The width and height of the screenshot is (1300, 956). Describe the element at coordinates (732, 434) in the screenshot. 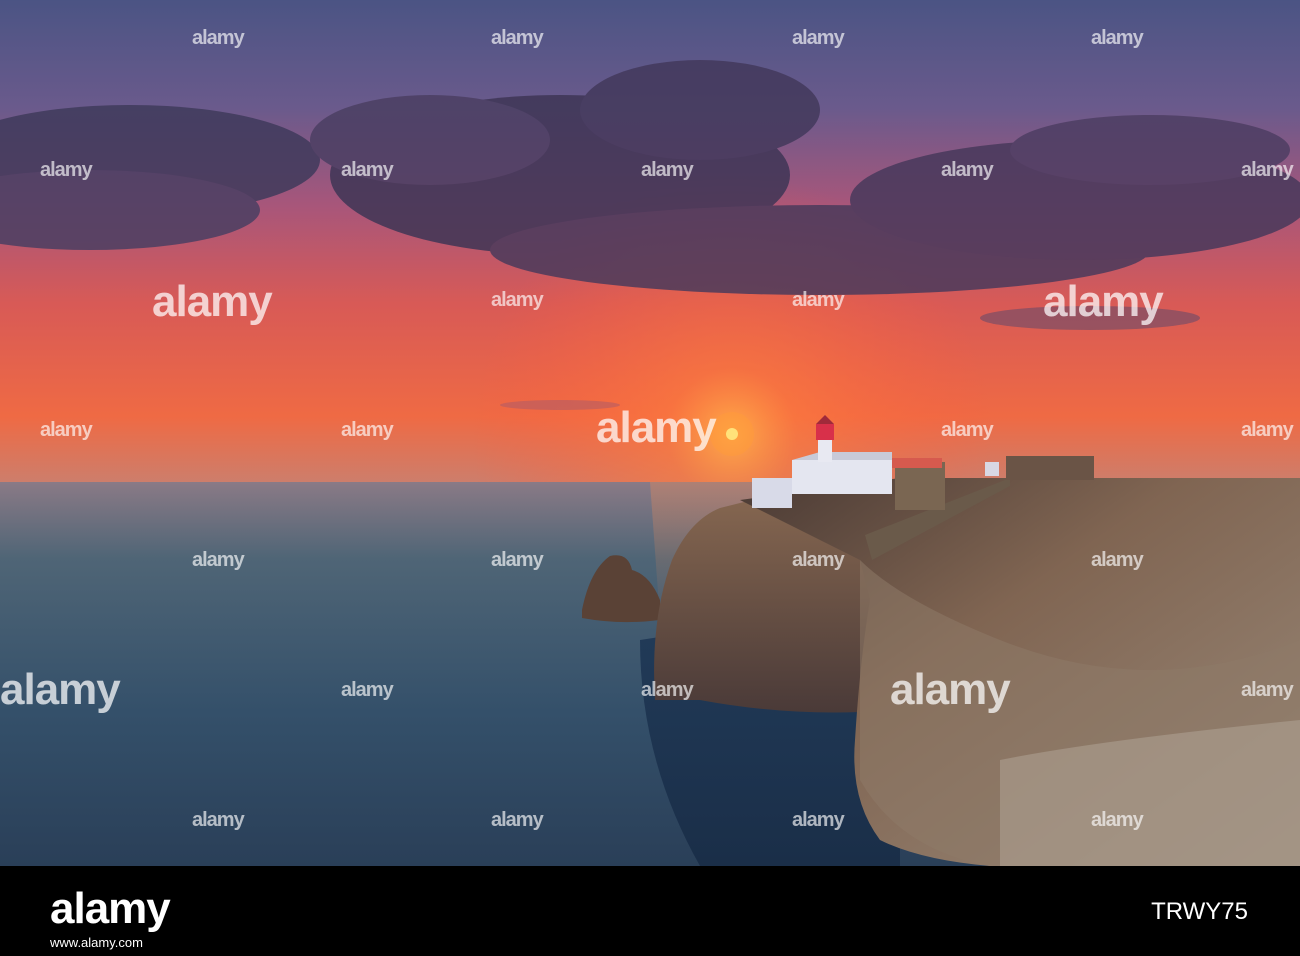

I see `sun` at that location.